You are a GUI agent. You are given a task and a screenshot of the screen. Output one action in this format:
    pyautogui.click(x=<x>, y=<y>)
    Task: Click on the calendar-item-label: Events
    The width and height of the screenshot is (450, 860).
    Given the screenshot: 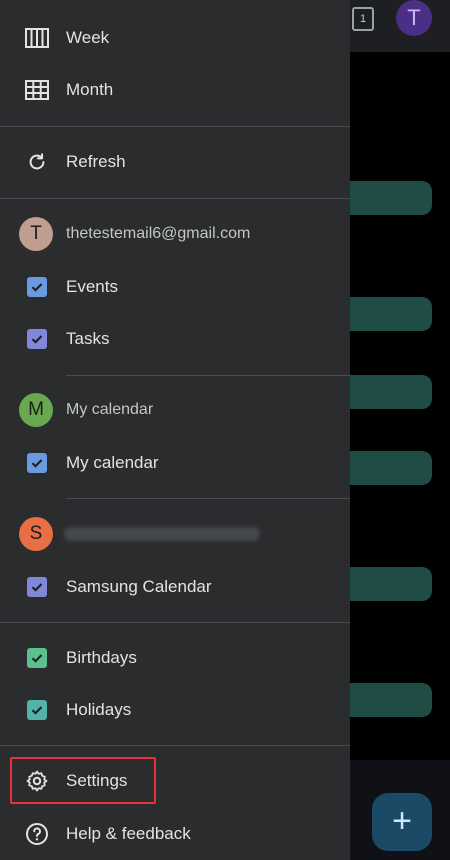 What is the action you would take?
    pyautogui.click(x=92, y=286)
    